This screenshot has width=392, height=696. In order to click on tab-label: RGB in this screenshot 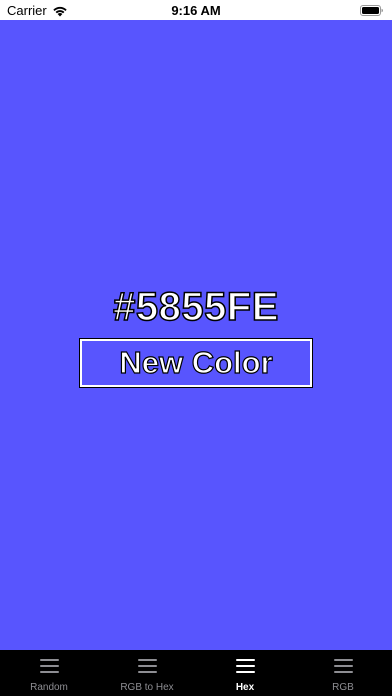, I will do `click(343, 687)`.